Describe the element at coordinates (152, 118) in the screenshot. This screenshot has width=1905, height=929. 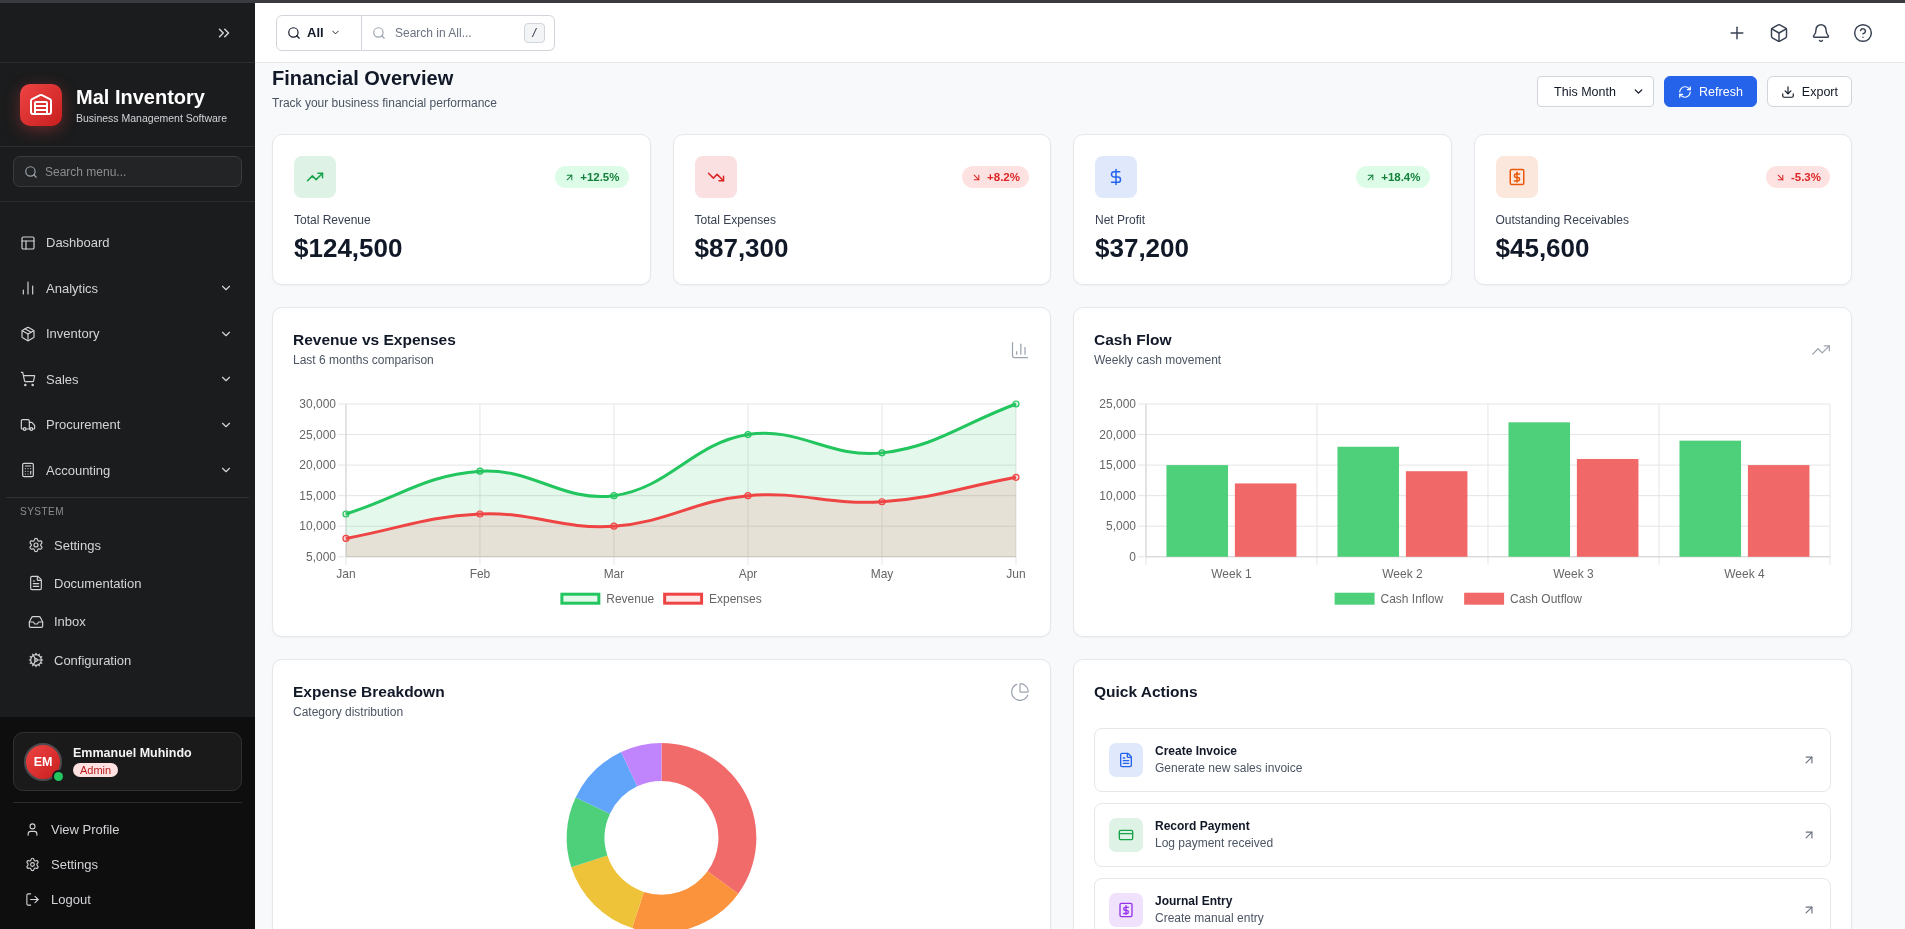
I see `brand-tagline: Business Management Software` at that location.